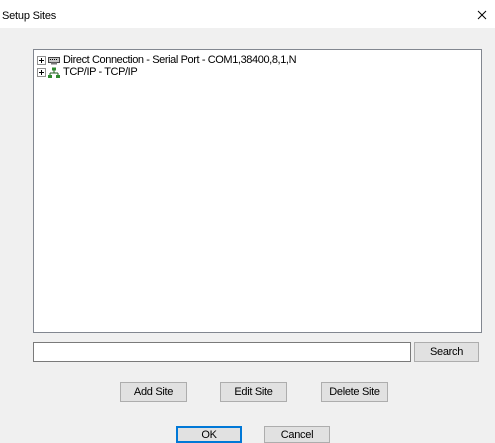  I want to click on dialog-title: Setup Sites, so click(29, 16).